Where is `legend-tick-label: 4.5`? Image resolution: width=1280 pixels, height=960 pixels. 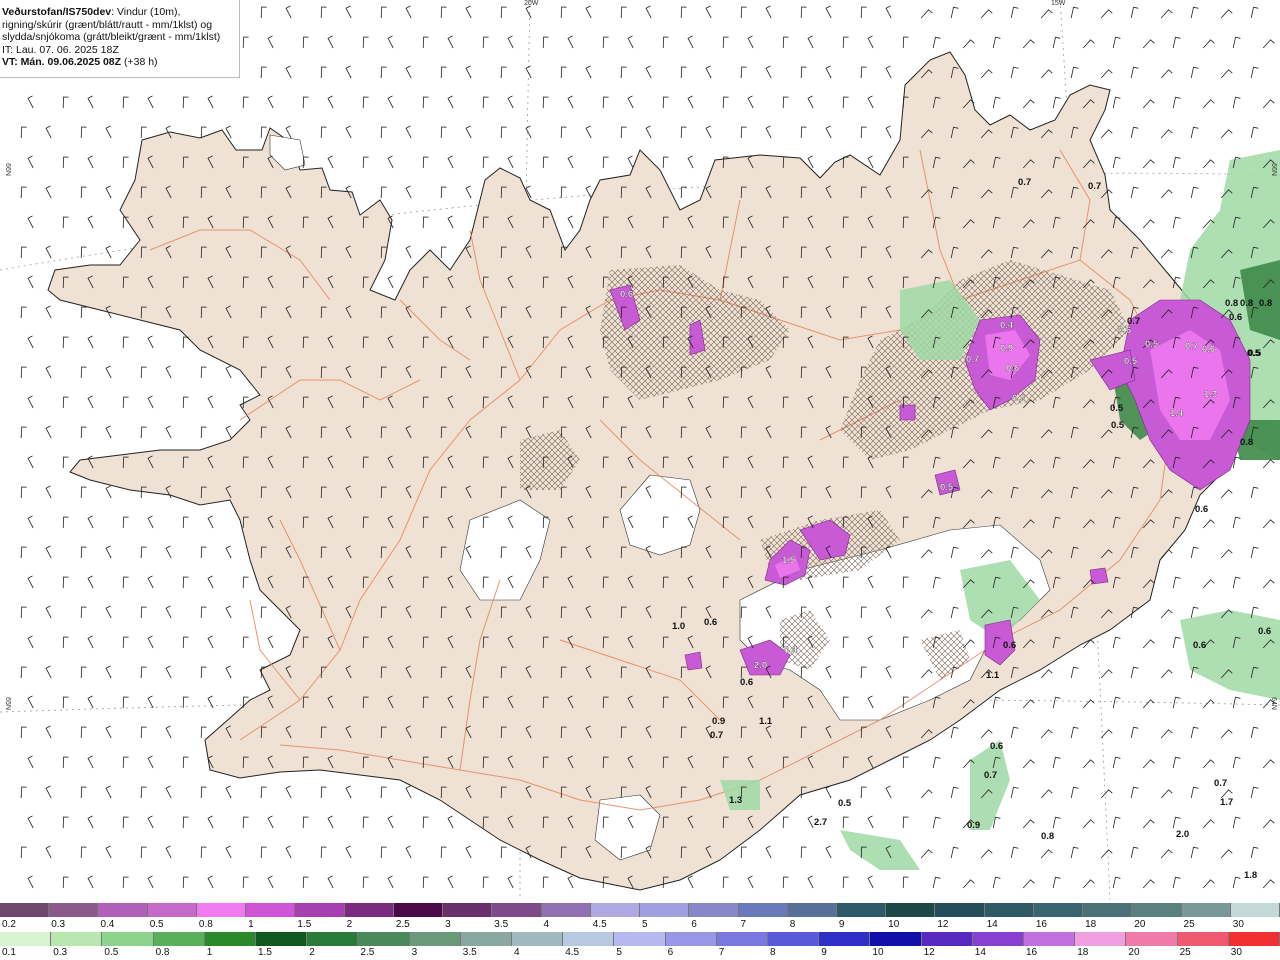
legend-tick-label: 4.5 is located at coordinates (599, 924).